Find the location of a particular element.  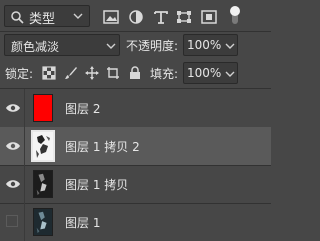

search-icon is located at coordinates (17, 17).